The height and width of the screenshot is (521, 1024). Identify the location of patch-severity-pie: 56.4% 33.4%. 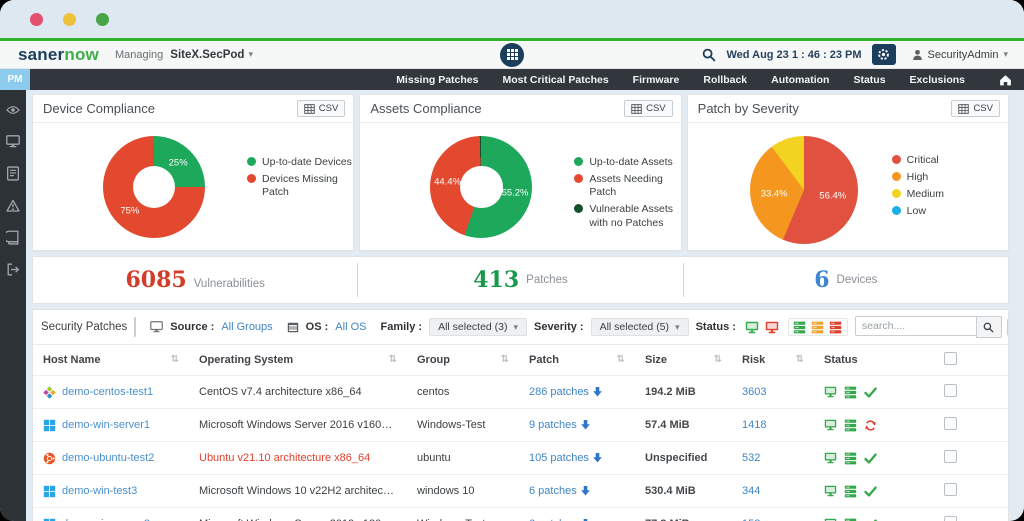
(803, 190).